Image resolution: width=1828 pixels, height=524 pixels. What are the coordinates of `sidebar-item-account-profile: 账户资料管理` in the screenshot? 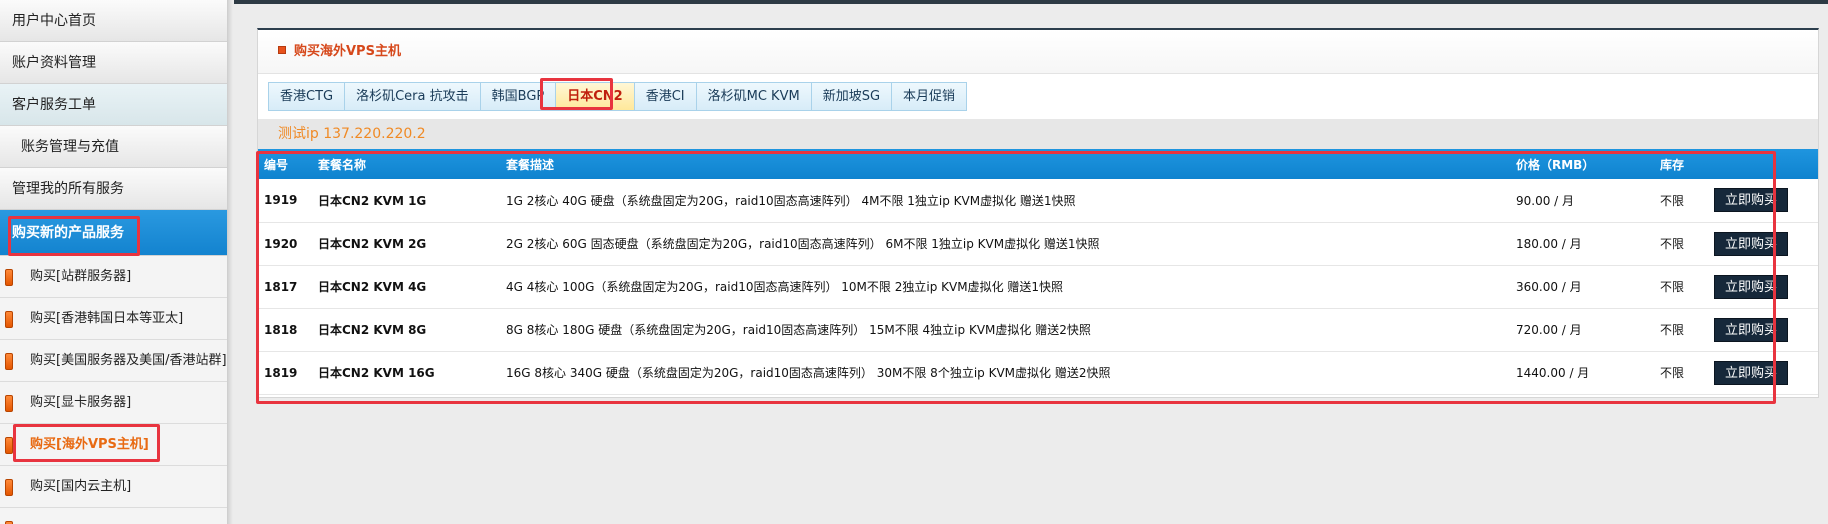 It's located at (113, 63).